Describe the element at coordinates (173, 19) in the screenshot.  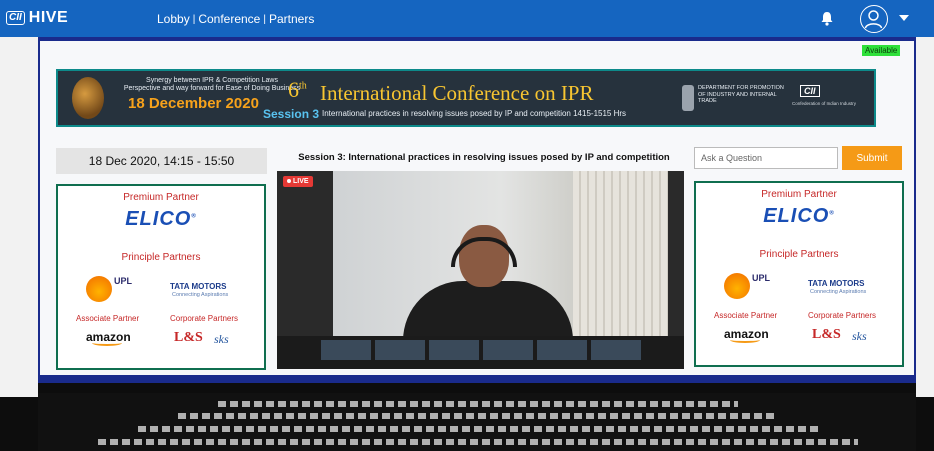
I see `nav-lobby: Lobby` at that location.